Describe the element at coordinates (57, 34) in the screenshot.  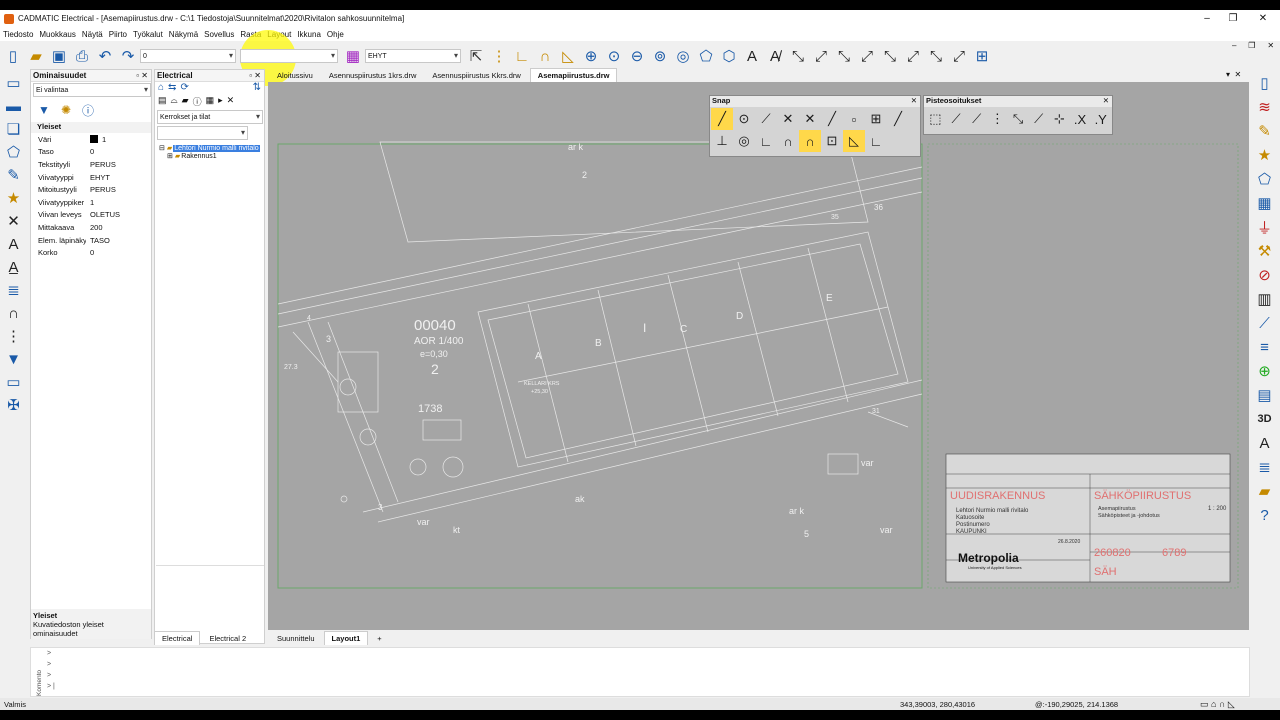
I see `menu-item-1: Muokkaus` at that location.